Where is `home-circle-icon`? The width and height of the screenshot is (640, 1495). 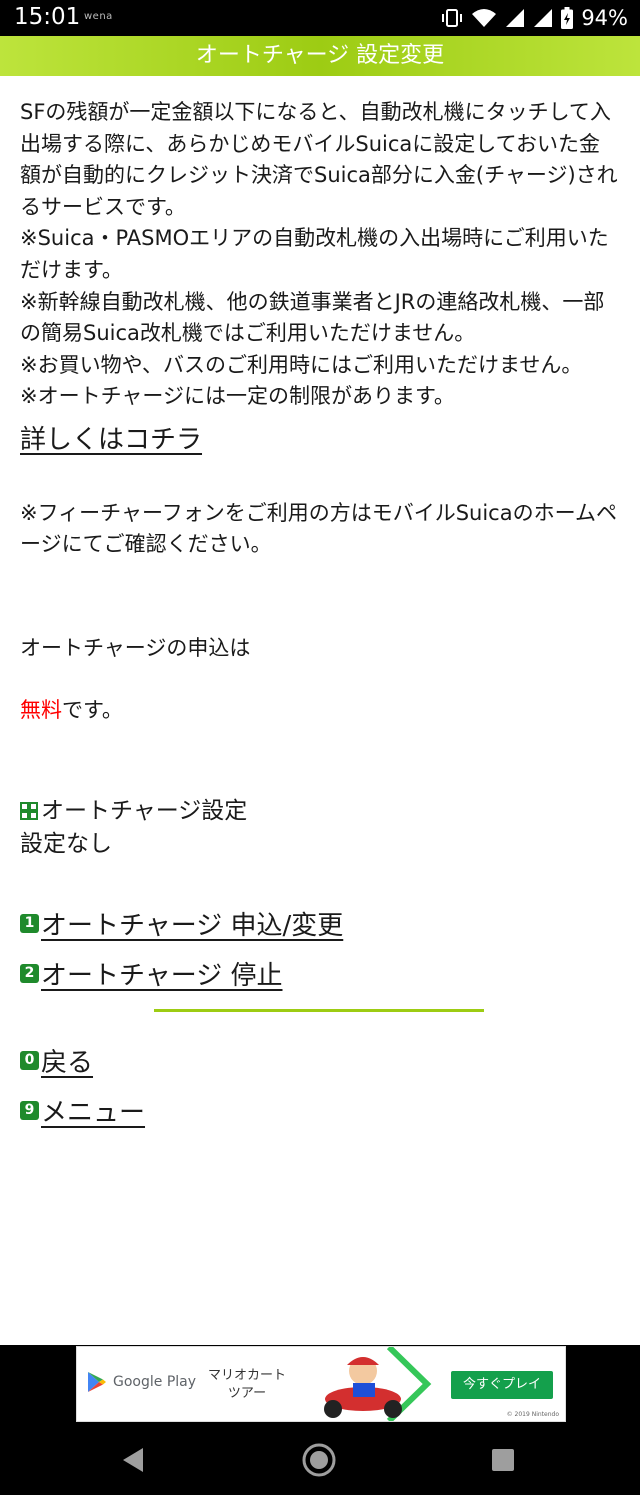
home-circle-icon is located at coordinates (319, 1460).